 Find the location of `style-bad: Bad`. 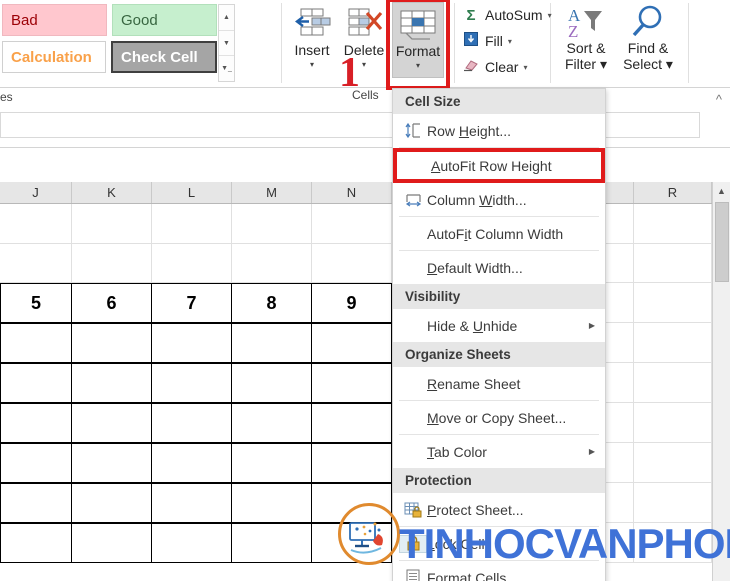

style-bad: Bad is located at coordinates (54, 20).